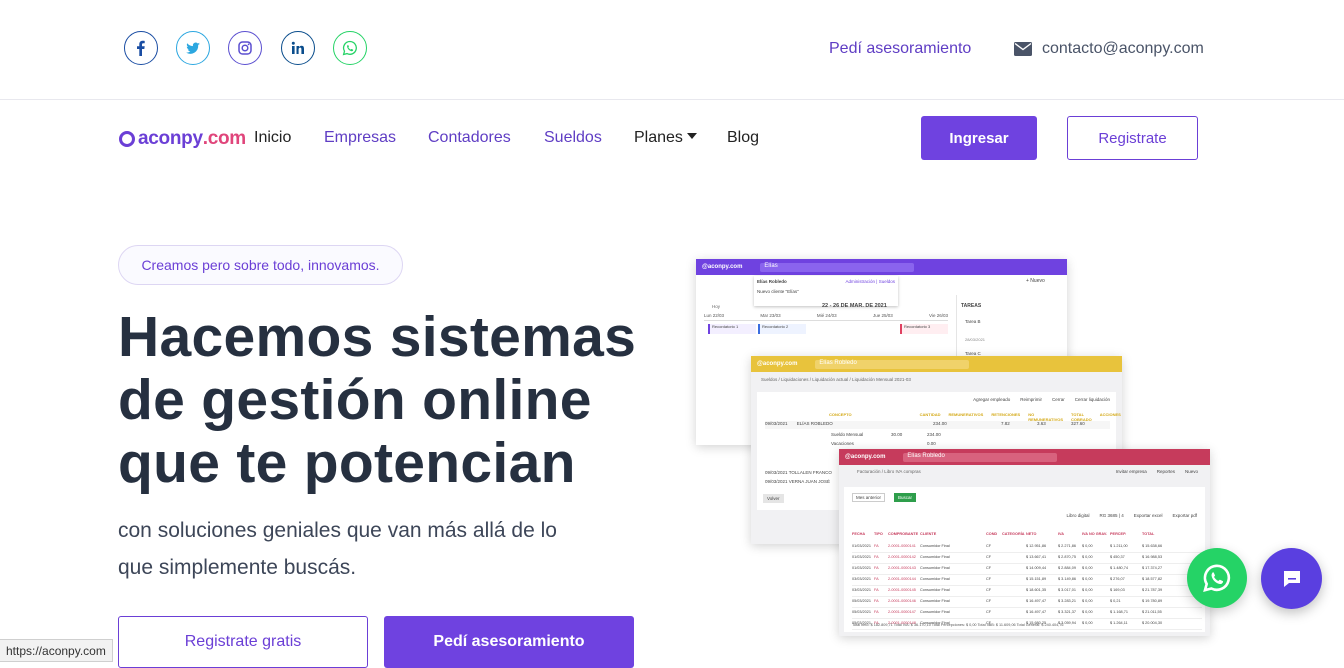  What do you see at coordinates (1036, 579) in the screenshot?
I see `table-cell: $ 15.151,89` at bounding box center [1036, 579].